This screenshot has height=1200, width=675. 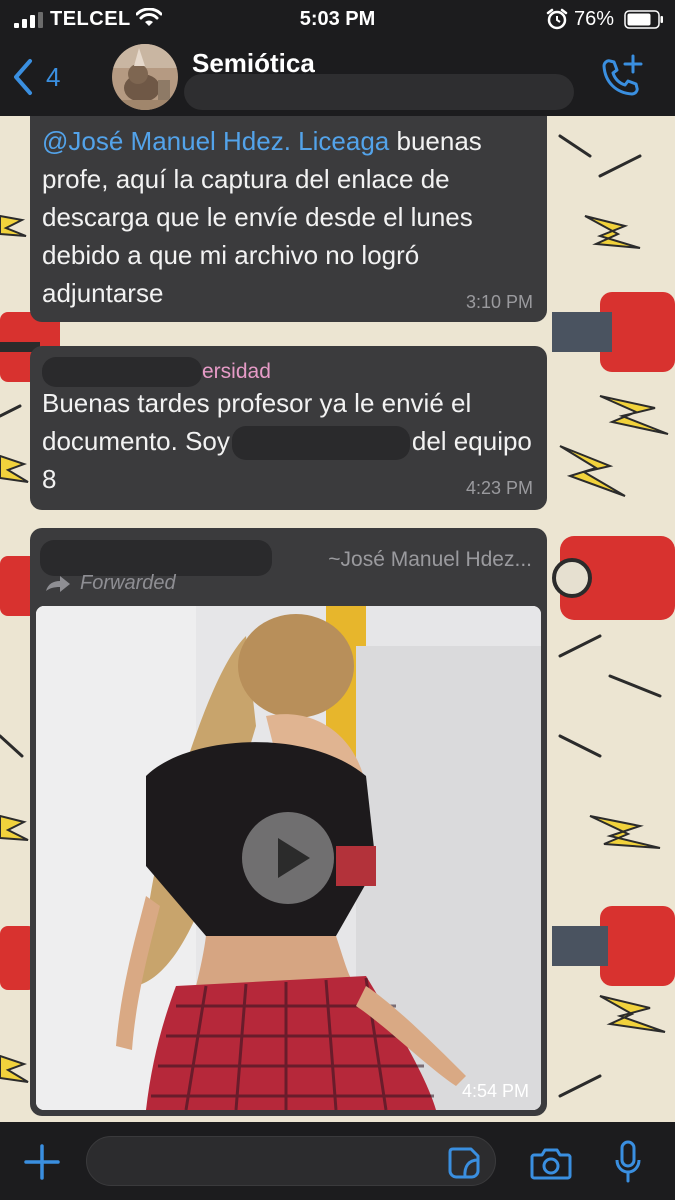 What do you see at coordinates (464, 1163) in the screenshot?
I see `sticker-icon` at bounding box center [464, 1163].